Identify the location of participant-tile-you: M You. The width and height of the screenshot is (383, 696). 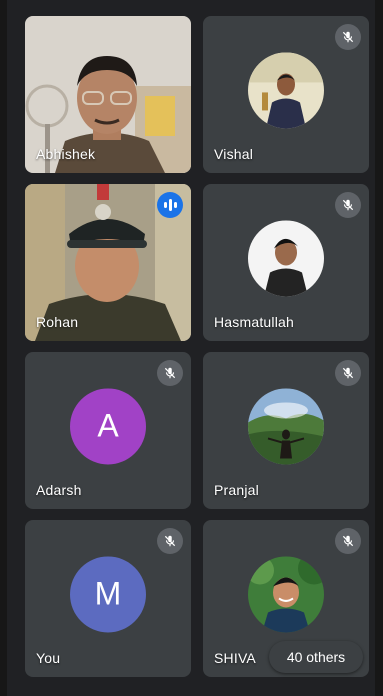
(108, 598).